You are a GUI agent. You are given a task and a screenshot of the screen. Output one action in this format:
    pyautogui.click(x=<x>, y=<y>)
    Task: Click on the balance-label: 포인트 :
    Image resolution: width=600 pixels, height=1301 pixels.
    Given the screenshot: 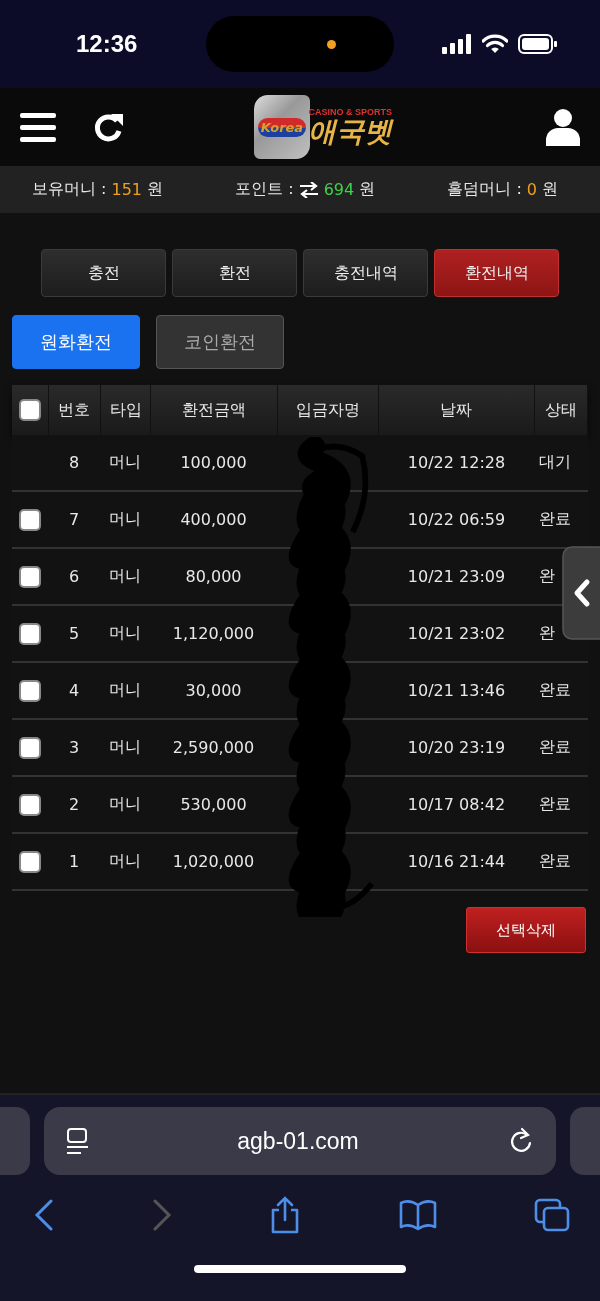 What is the action you would take?
    pyautogui.click(x=264, y=189)
    